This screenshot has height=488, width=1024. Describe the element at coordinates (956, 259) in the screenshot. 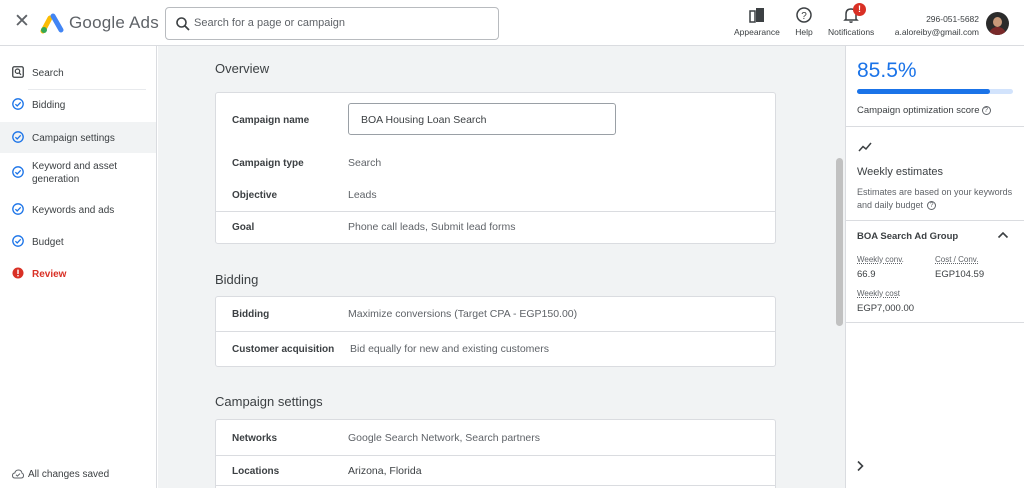

I see `cost-per-conv-label: Cost / Conv.` at that location.